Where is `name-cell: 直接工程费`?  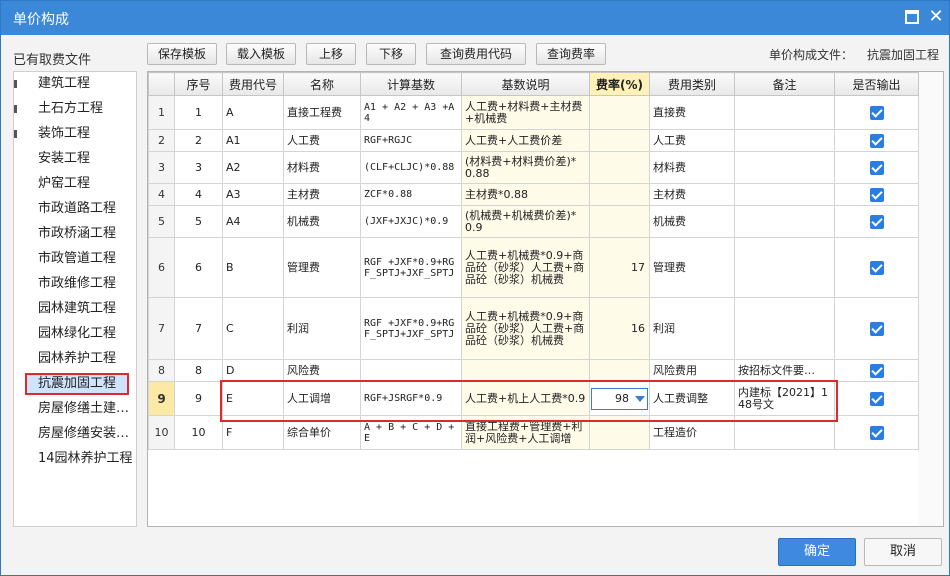
name-cell: 直接工程费 is located at coordinates (322, 112).